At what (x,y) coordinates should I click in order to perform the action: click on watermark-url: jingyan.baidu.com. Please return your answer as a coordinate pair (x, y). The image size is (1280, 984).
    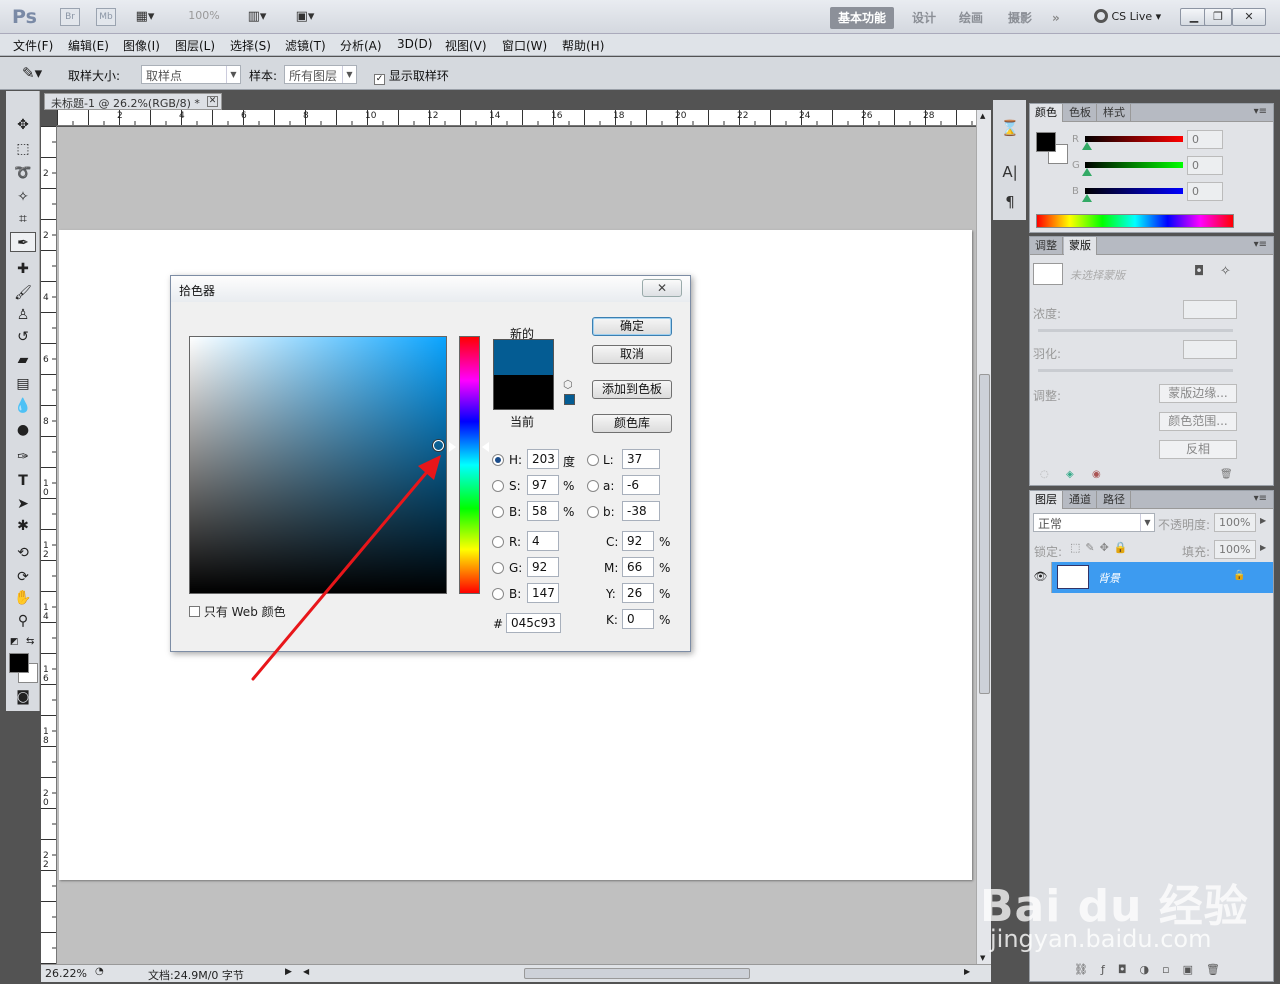
    Looking at the image, I should click on (1101, 939).